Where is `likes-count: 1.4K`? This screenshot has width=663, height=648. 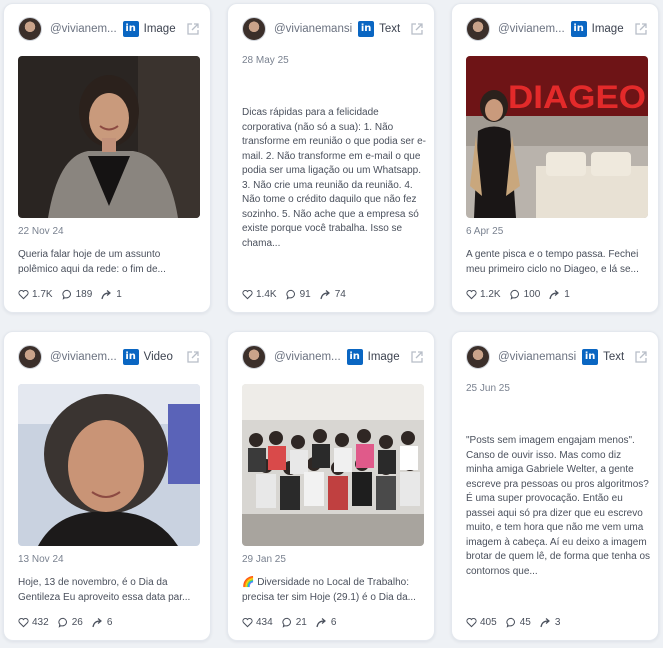
likes-count: 1.4K is located at coordinates (266, 294).